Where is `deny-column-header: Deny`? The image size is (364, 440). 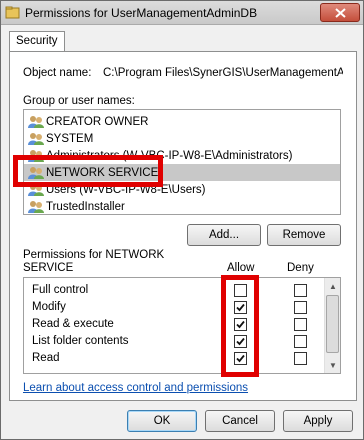
deny-column-header: Deny is located at coordinates (300, 268).